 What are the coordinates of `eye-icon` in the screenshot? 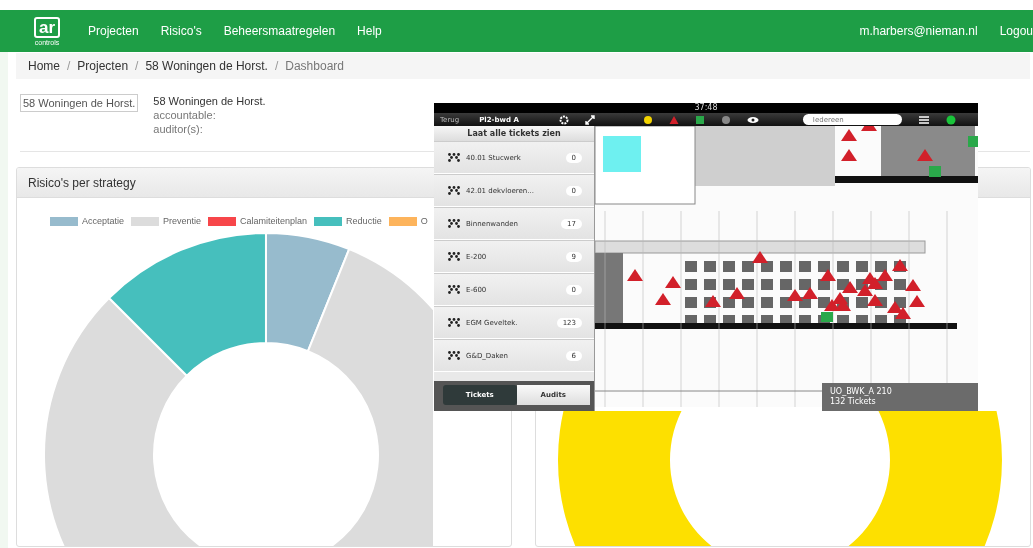 It's located at (752, 119).